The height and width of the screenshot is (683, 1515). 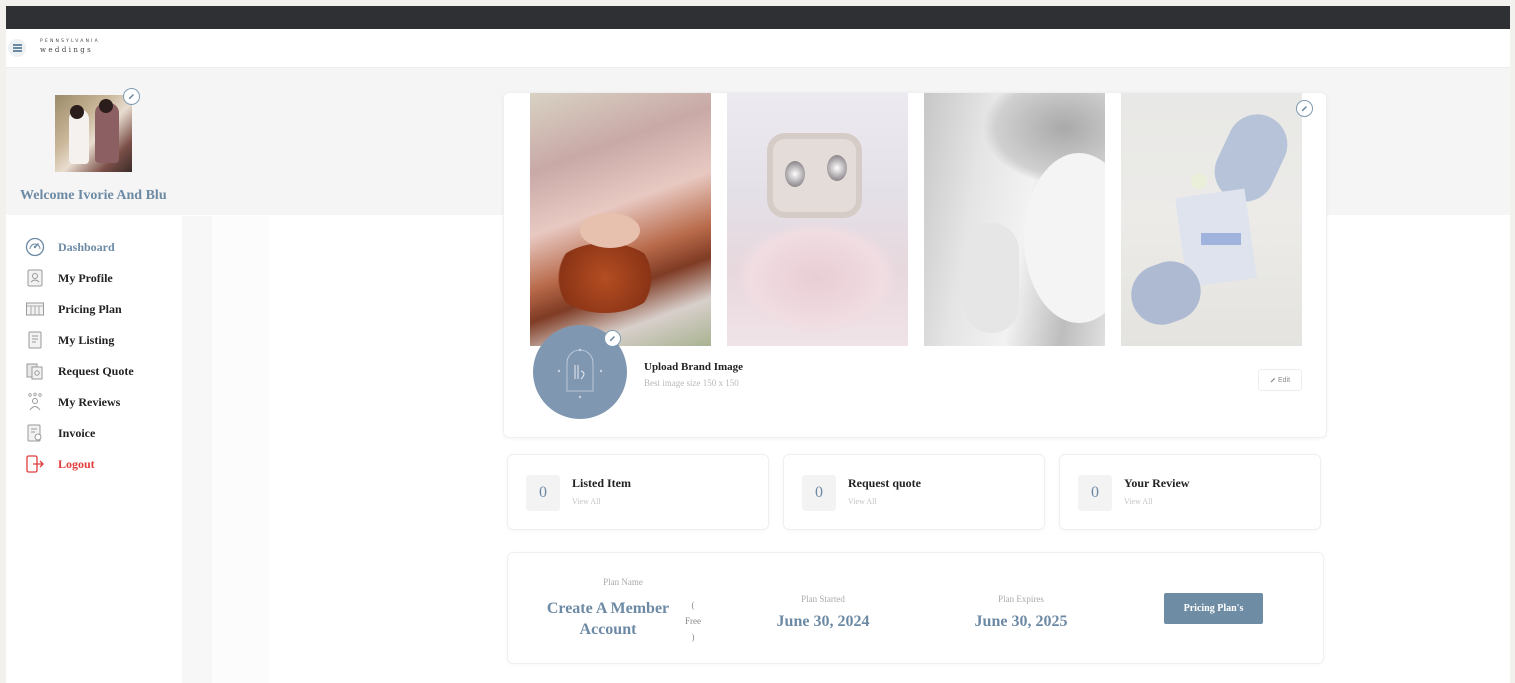 What do you see at coordinates (35, 371) in the screenshot?
I see `request-quote-icon` at bounding box center [35, 371].